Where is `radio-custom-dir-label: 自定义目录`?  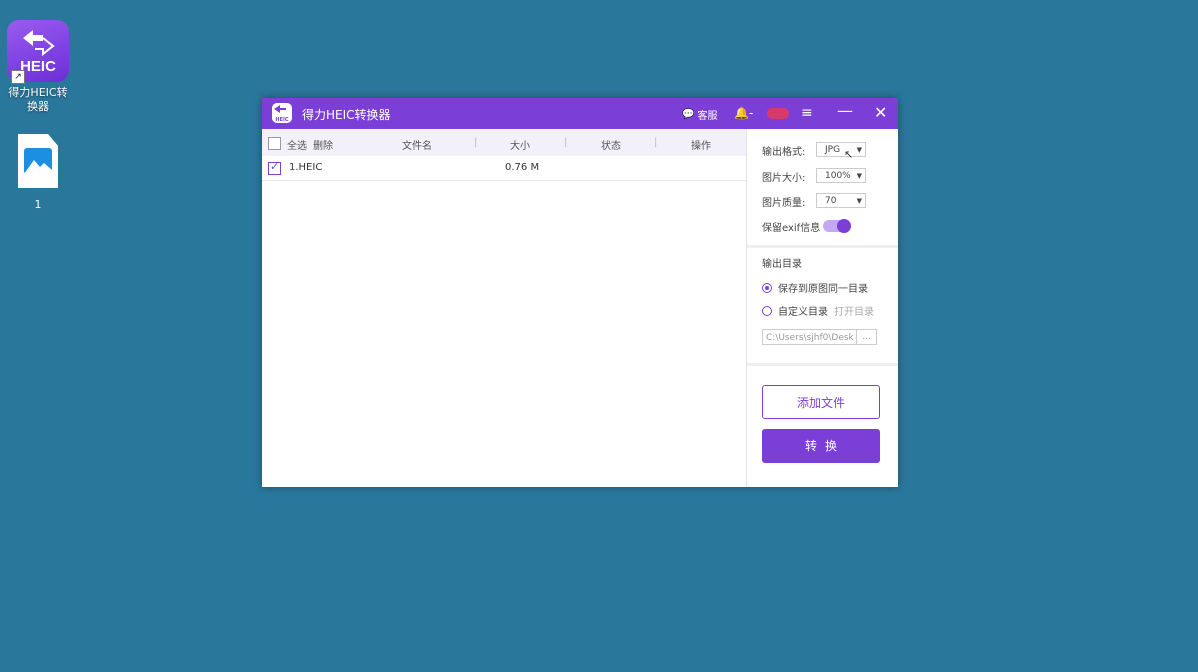 radio-custom-dir-label: 自定义目录 is located at coordinates (803, 312).